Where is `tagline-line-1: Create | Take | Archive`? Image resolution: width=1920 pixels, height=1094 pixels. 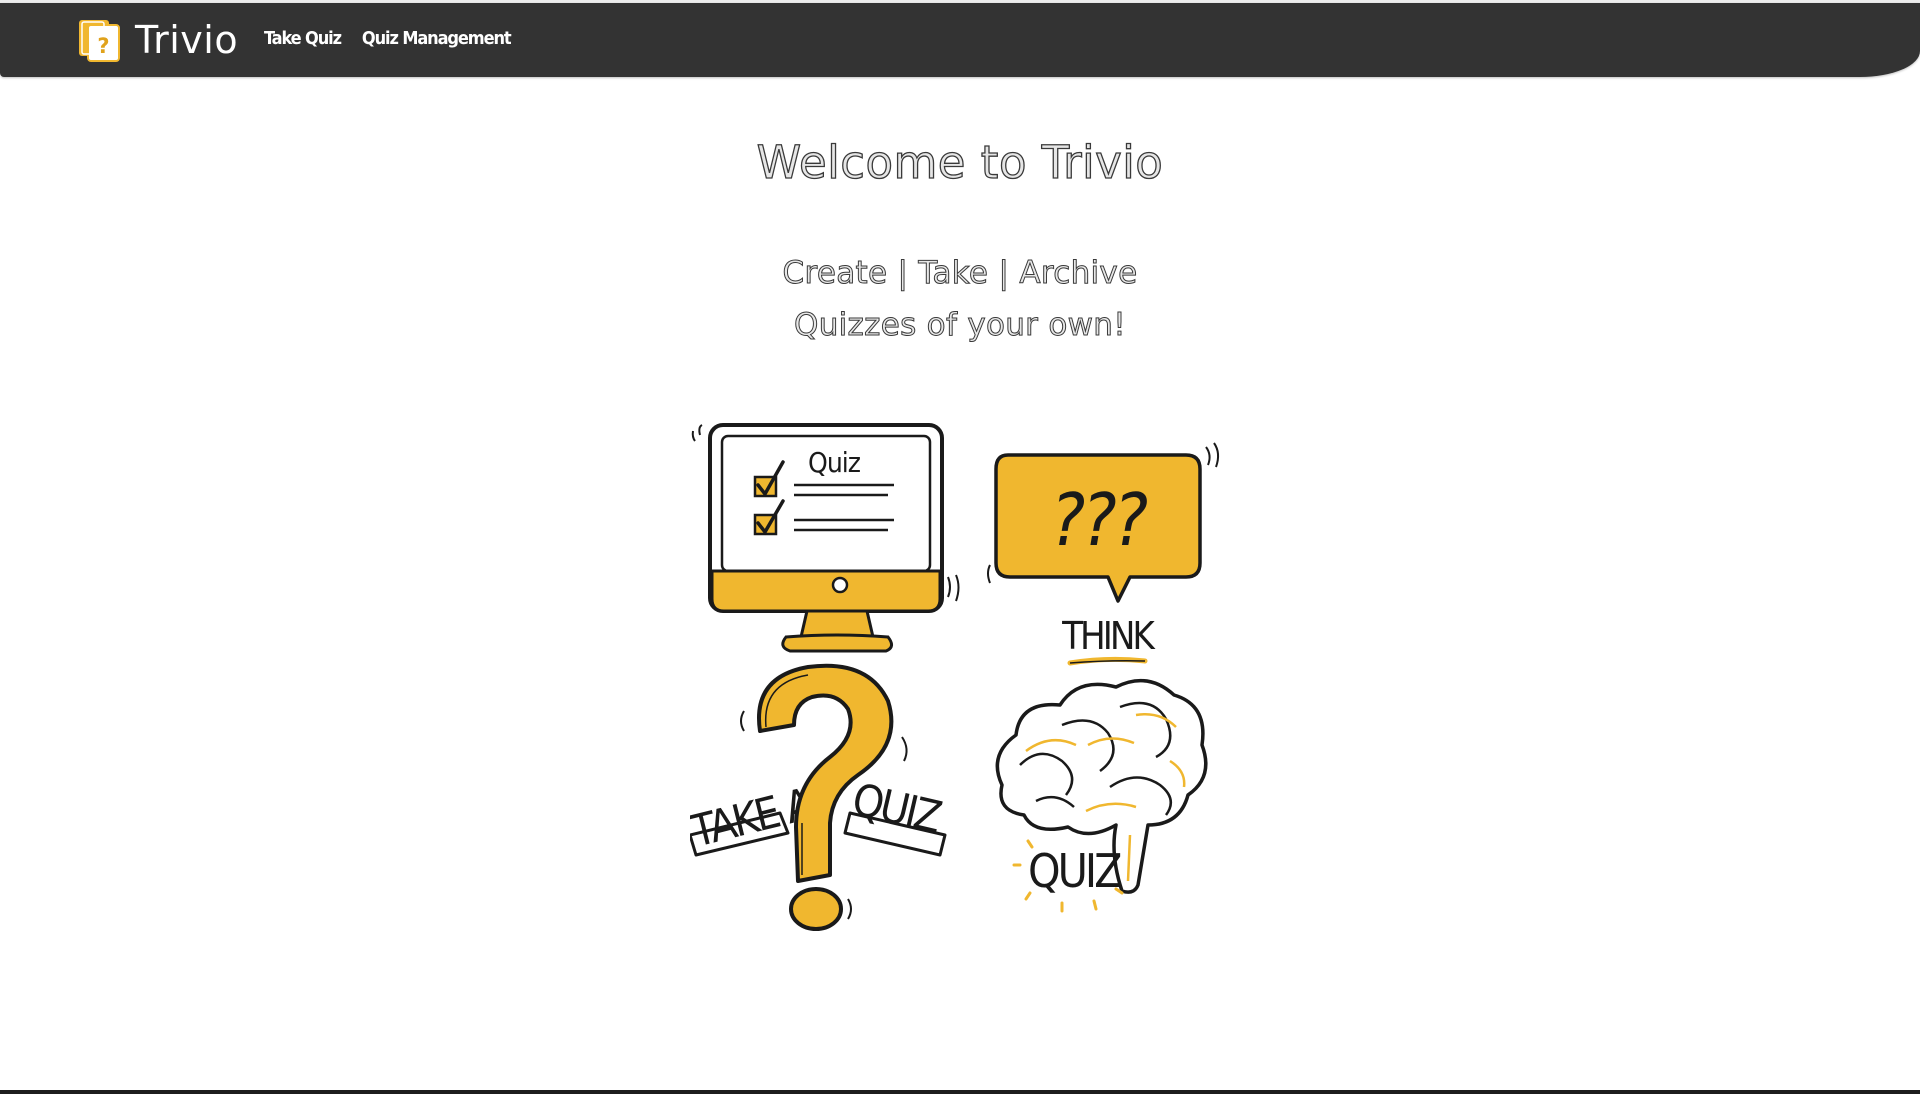 tagline-line-1: Create | Take | Archive is located at coordinates (960, 273).